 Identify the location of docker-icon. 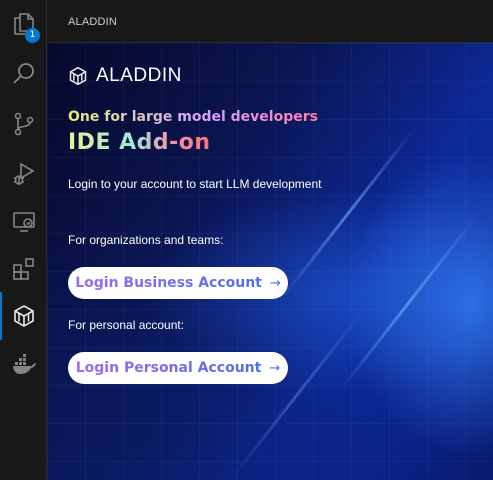
(24, 364).